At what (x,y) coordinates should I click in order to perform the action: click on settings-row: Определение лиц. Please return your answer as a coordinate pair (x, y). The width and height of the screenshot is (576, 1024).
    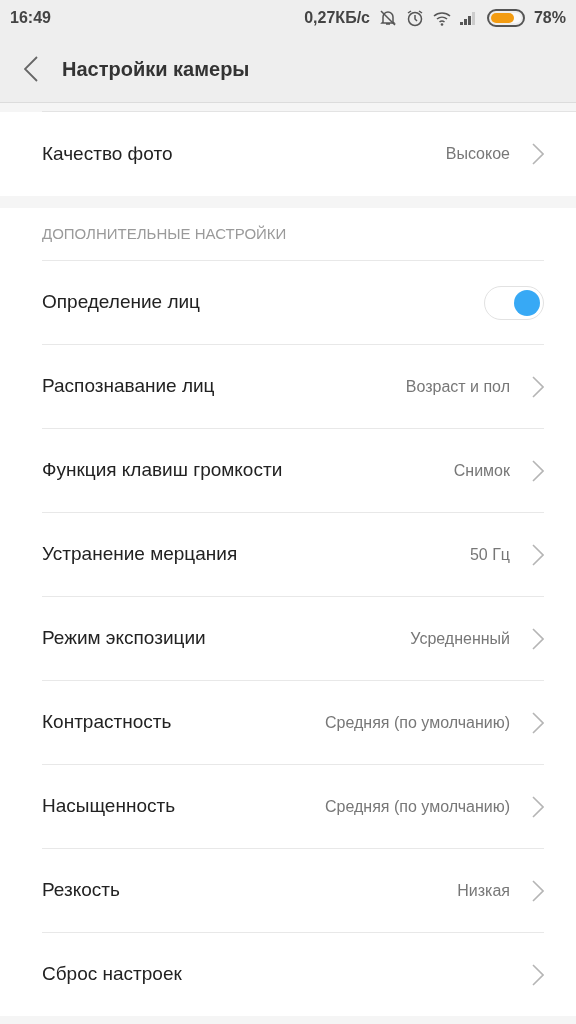
    Looking at the image, I should click on (293, 302).